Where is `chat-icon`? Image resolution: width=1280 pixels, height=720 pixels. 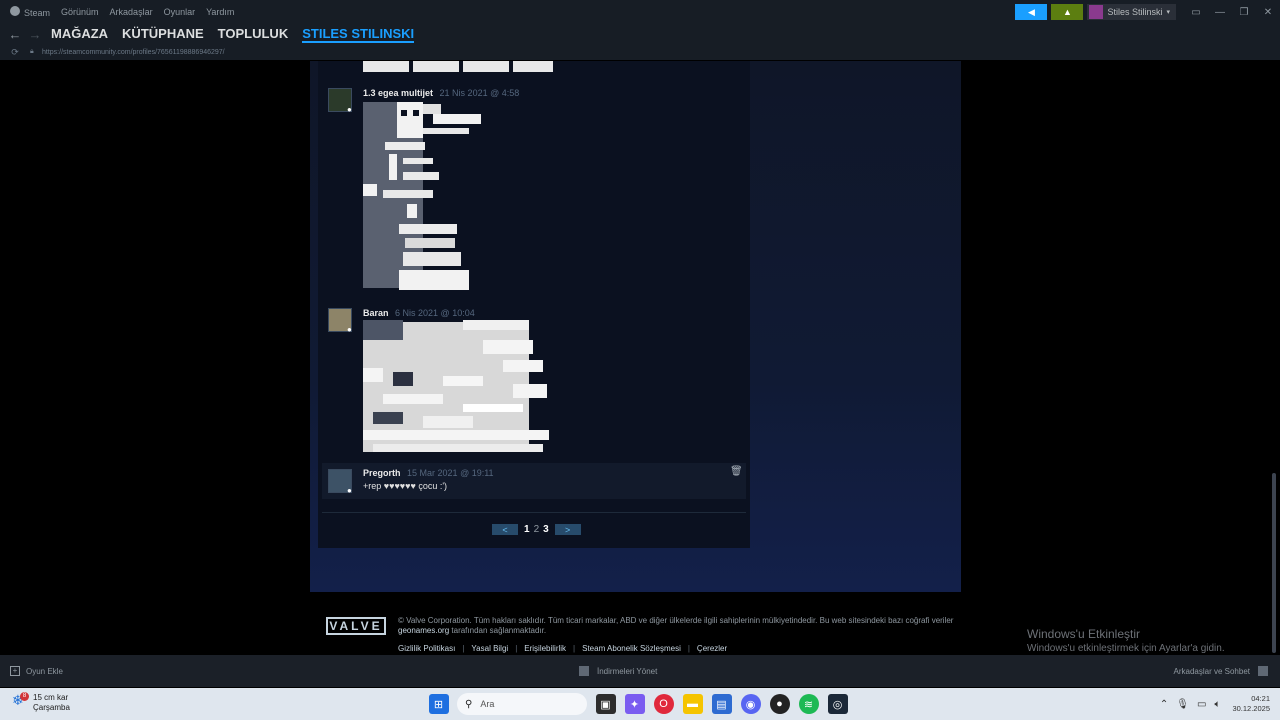
chat-icon is located at coordinates (1263, 671).